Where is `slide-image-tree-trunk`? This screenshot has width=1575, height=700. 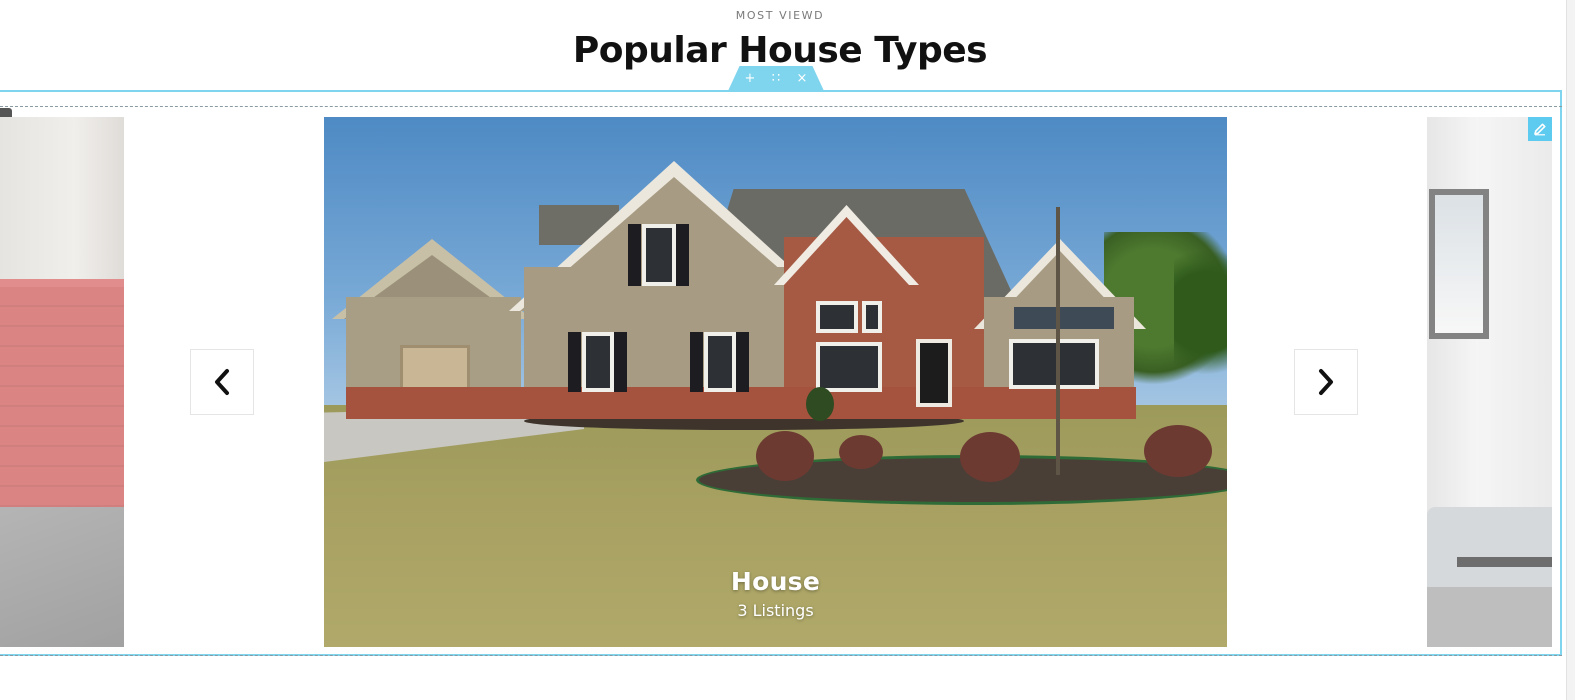 slide-image-tree-trunk is located at coordinates (1058, 341).